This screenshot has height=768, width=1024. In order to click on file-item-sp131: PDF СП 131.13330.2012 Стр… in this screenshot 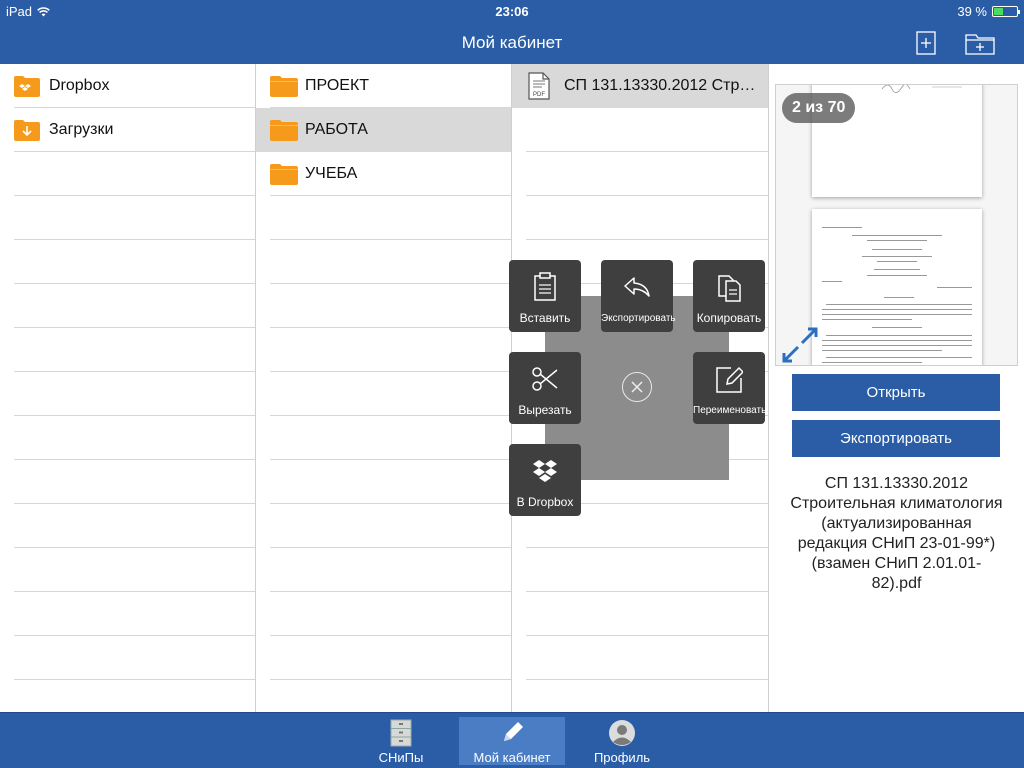, I will do `click(640, 86)`.